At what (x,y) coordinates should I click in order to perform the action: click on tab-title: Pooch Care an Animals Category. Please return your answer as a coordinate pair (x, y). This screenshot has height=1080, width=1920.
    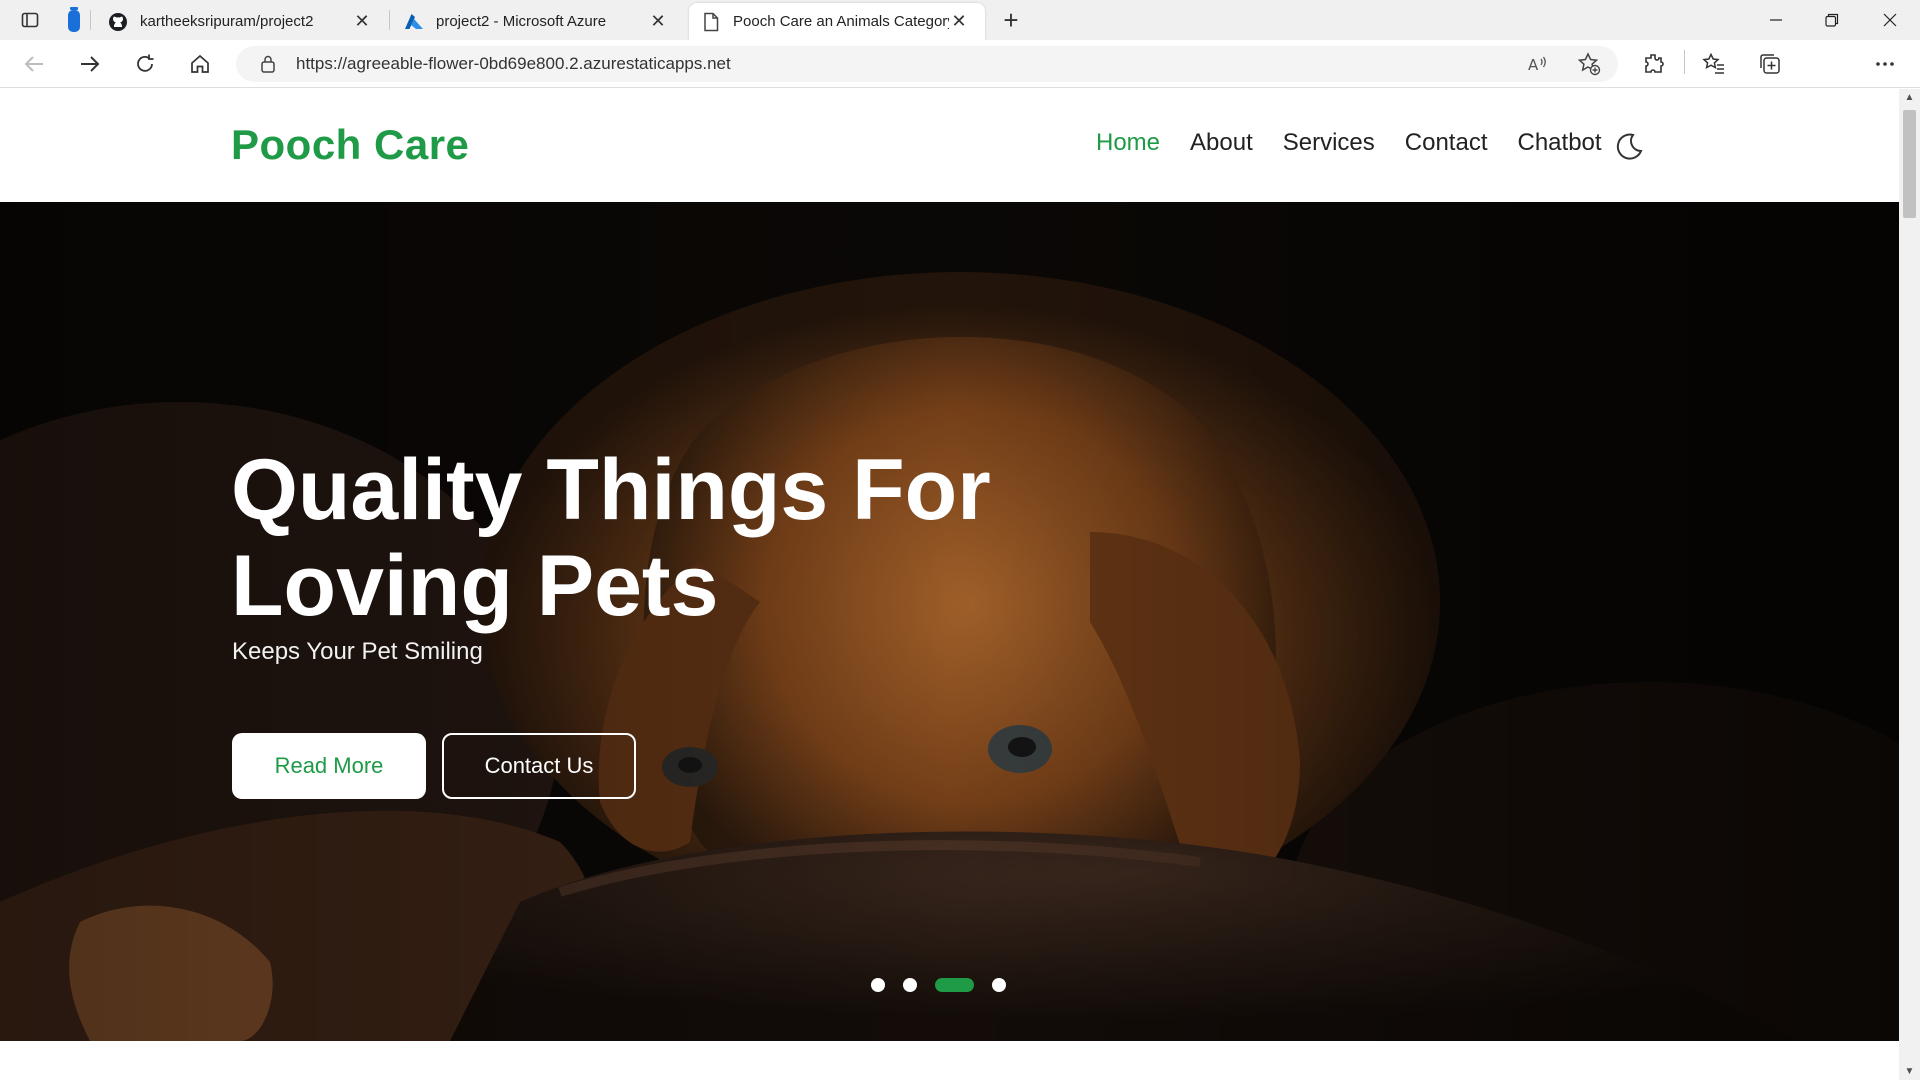
    Looking at the image, I should click on (841, 21).